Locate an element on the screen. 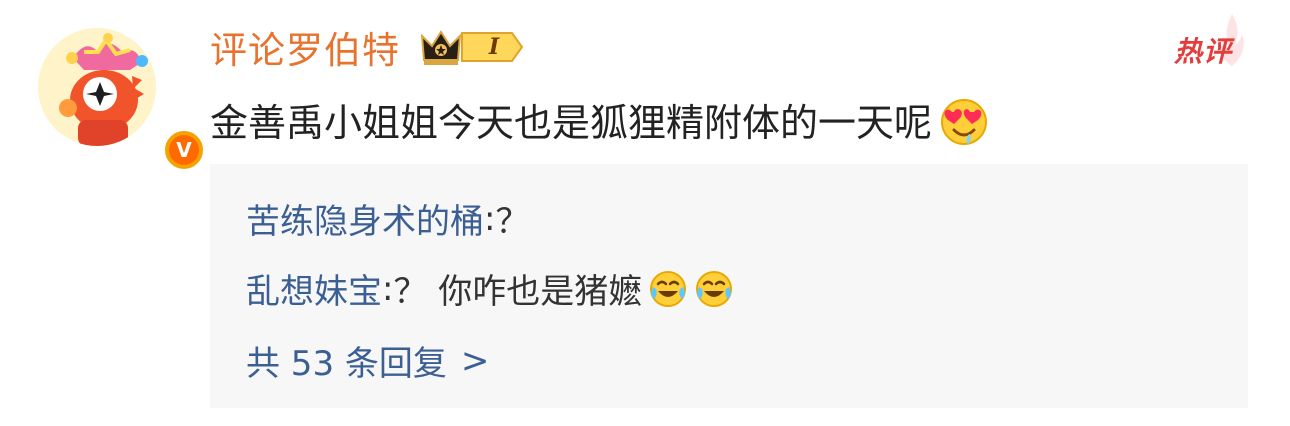  avatar-image is located at coordinates (97, 87).